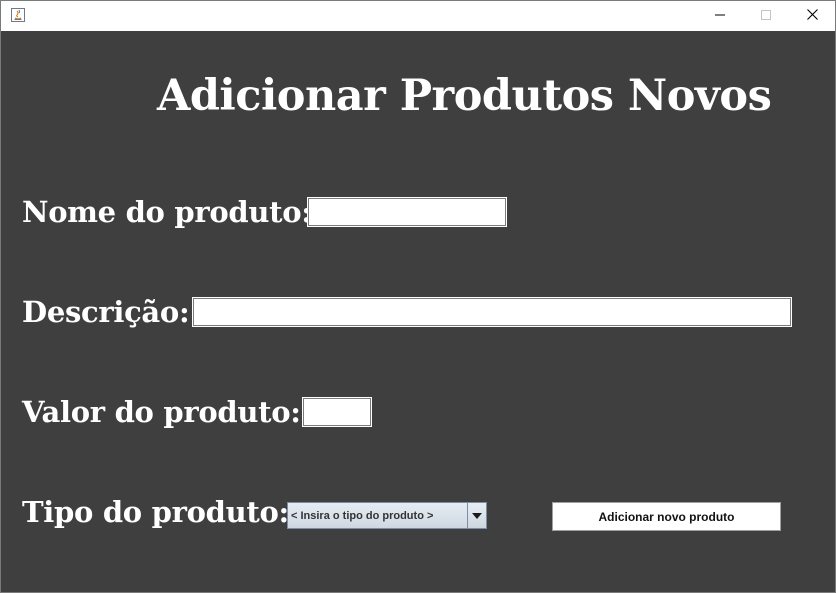 This screenshot has height=593, width=836. I want to click on maximize-icon, so click(766, 16).